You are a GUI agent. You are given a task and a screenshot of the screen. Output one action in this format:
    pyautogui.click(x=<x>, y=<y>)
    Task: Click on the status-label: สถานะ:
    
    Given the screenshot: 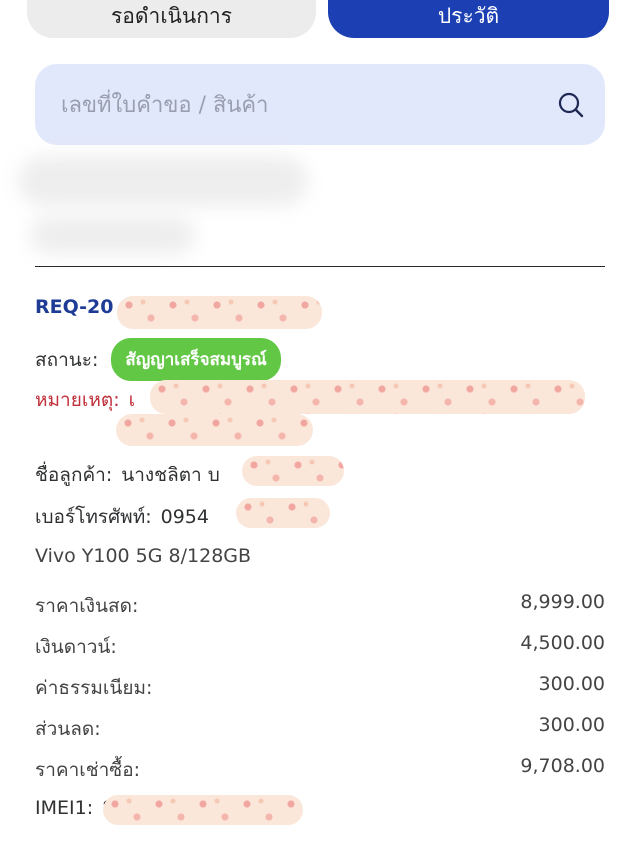 What is the action you would take?
    pyautogui.click(x=67, y=359)
    